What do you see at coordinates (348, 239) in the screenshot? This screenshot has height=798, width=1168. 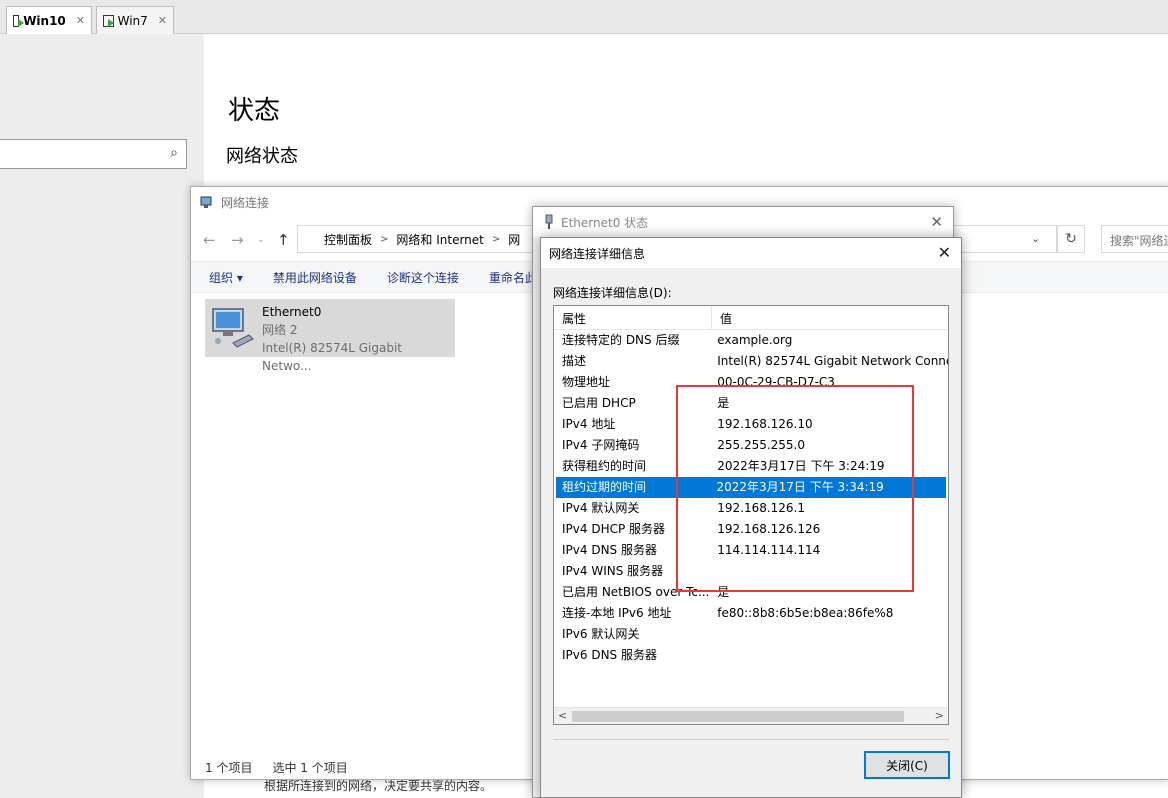 I see `breadcrumb-item: 控制面板` at bounding box center [348, 239].